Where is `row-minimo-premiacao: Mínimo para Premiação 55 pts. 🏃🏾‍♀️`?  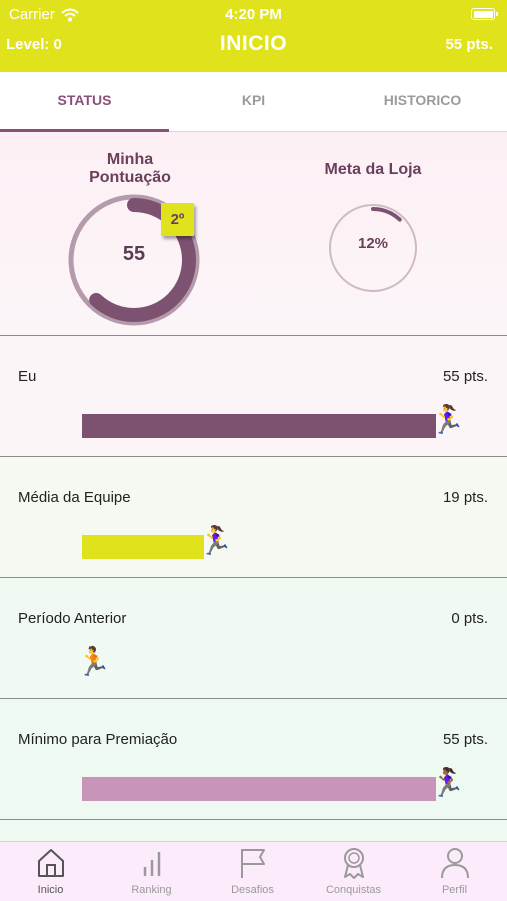 row-minimo-premiacao: Mínimo para Premiação 55 pts. 🏃🏾‍♀️ is located at coordinates (253, 759).